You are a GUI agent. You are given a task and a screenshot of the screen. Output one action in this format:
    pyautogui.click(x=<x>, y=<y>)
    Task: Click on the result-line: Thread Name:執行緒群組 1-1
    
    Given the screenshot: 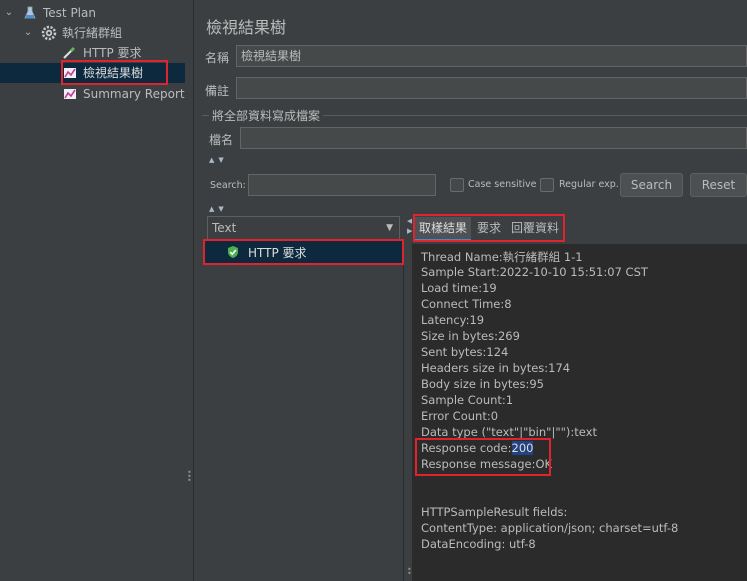 What is the action you would take?
    pyautogui.click(x=502, y=257)
    